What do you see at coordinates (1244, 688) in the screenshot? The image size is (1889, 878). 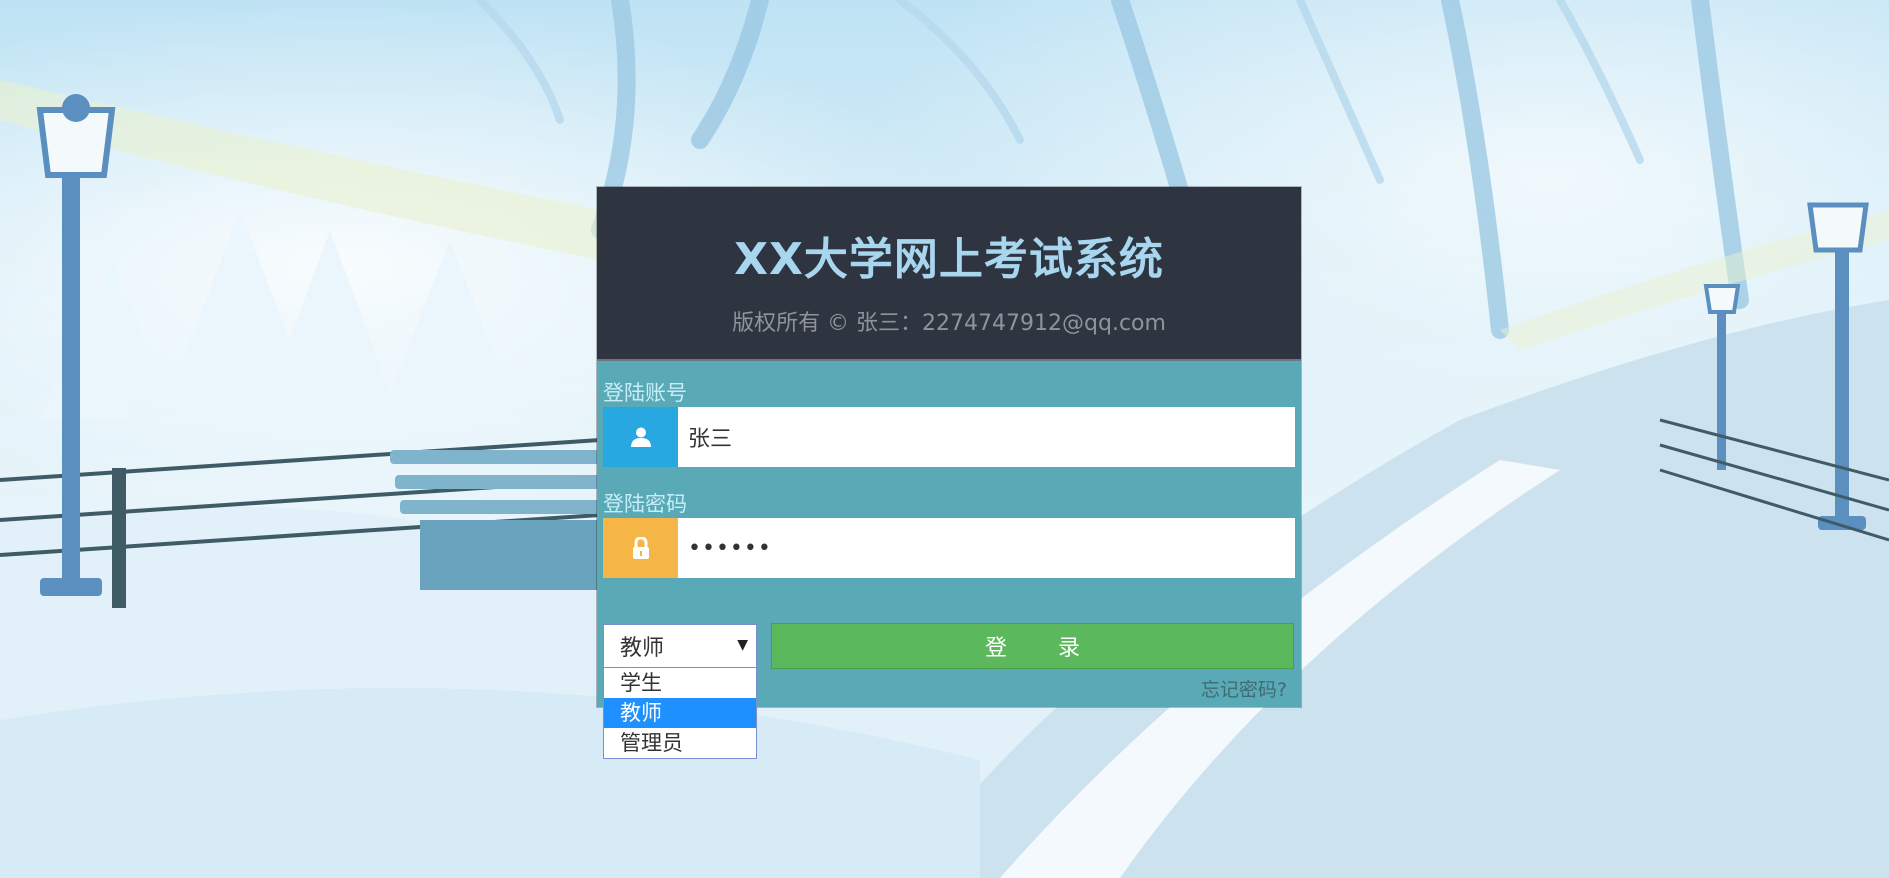 I see `forgot-password-link: 忘记密码?` at bounding box center [1244, 688].